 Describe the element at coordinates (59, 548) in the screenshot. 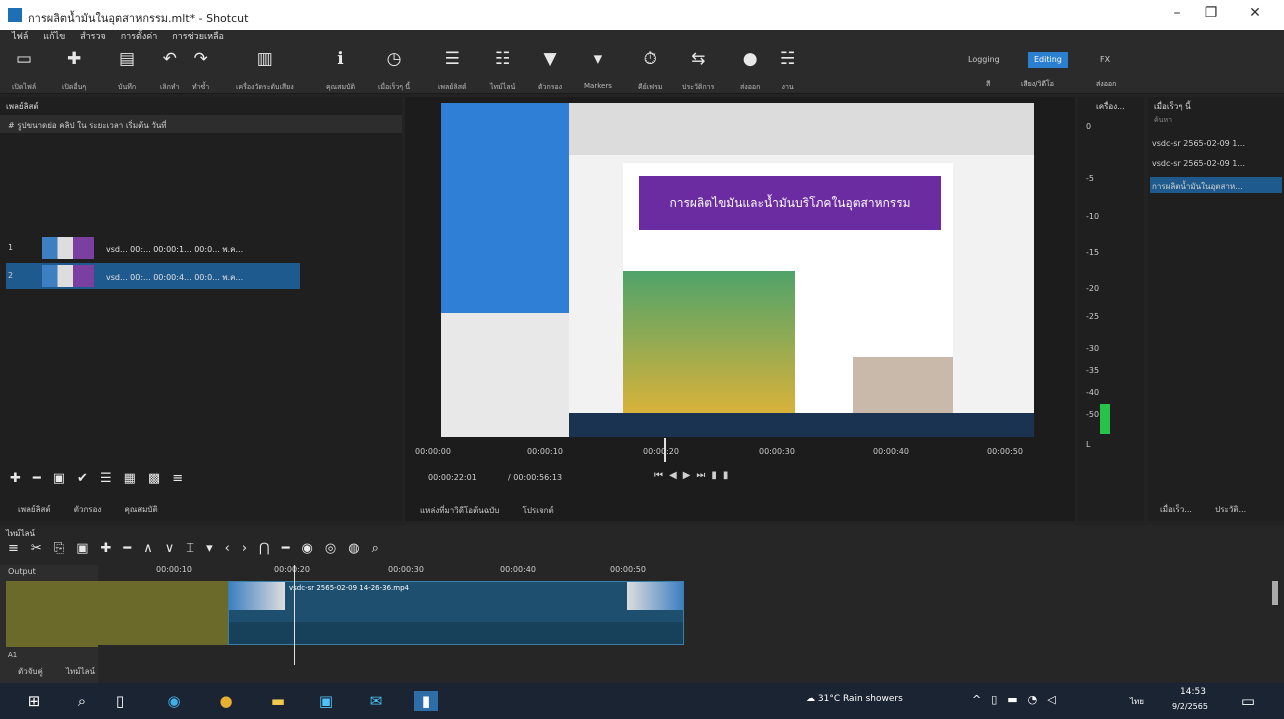

I see `paste-icon: ⎘` at that location.